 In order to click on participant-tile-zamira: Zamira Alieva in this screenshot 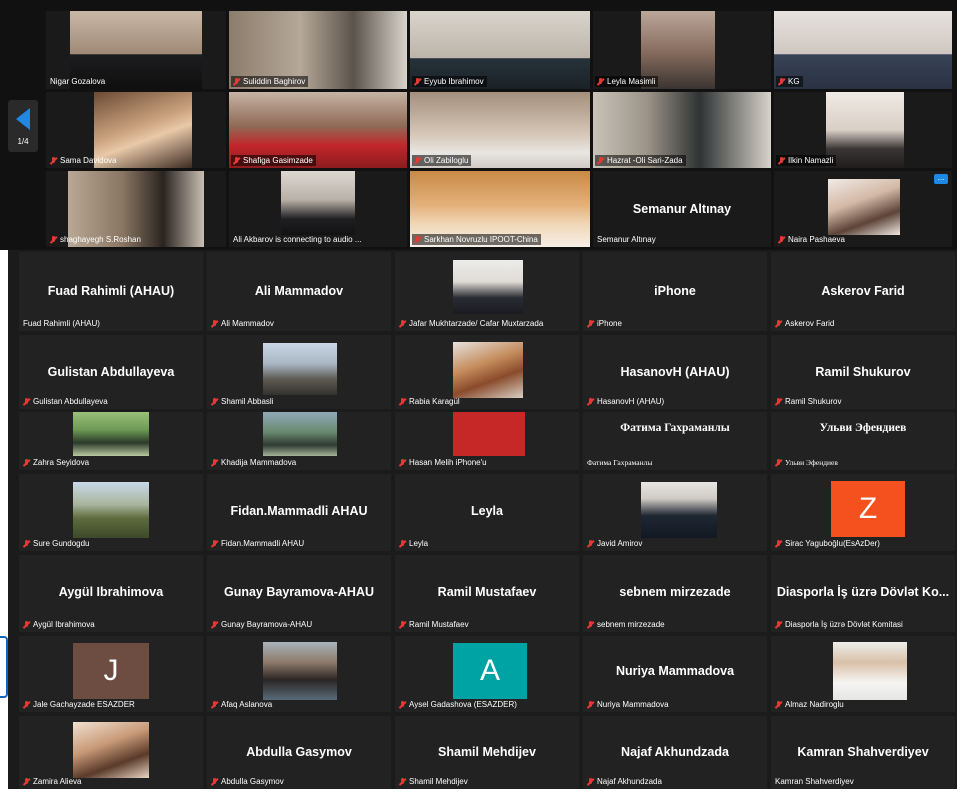, I will do `click(111, 752)`.